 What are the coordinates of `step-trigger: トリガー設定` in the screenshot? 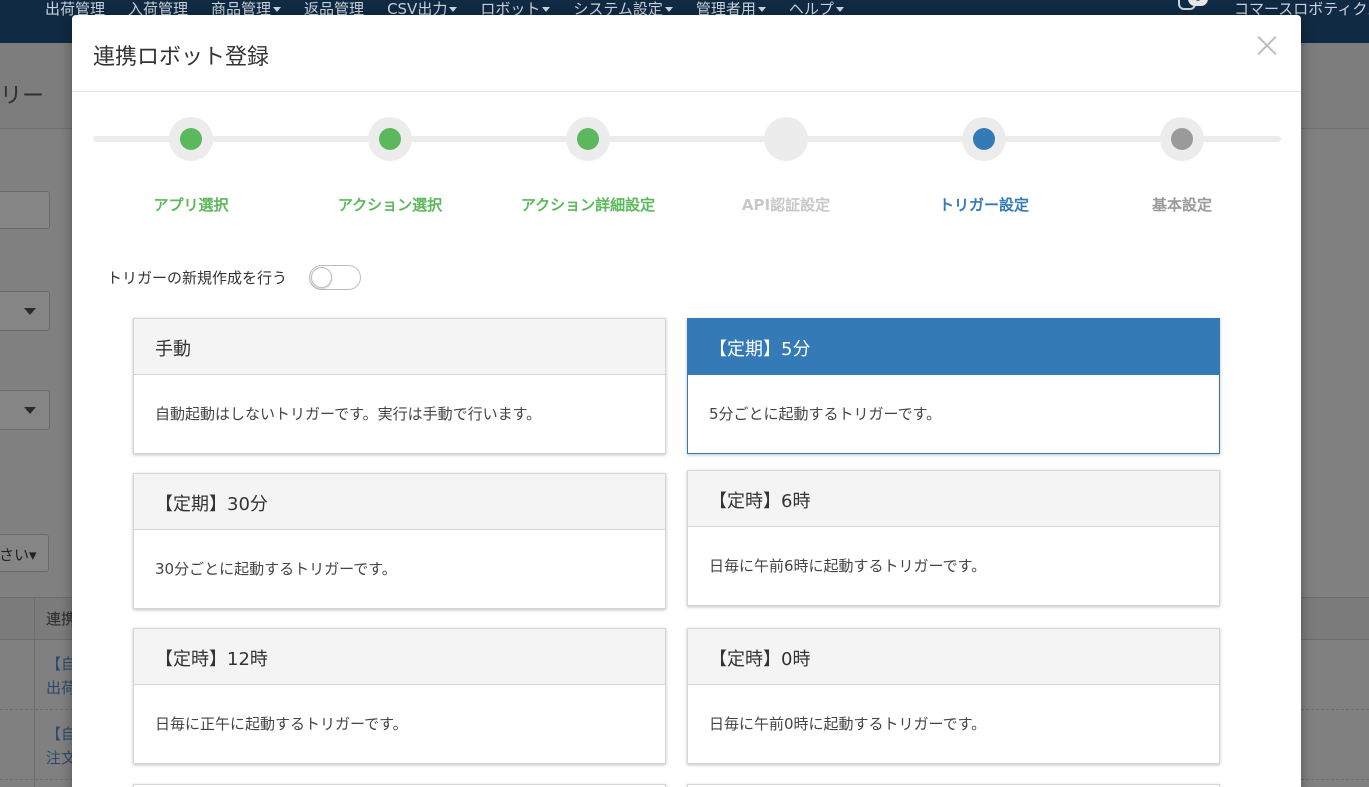 It's located at (984, 165).